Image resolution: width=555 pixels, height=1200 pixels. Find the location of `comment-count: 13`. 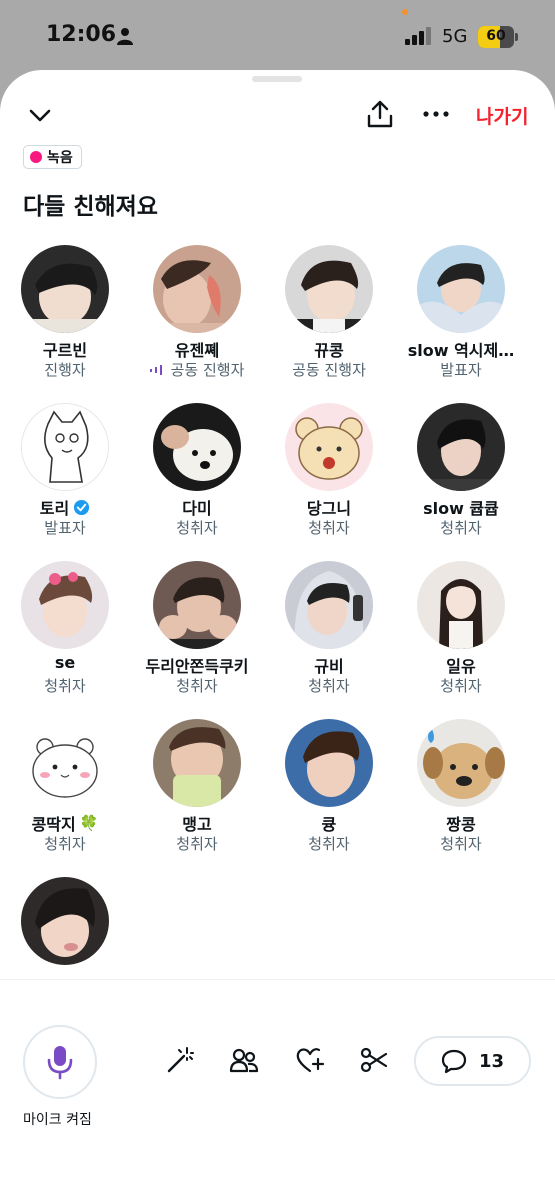

comment-count: 13 is located at coordinates (491, 1061).